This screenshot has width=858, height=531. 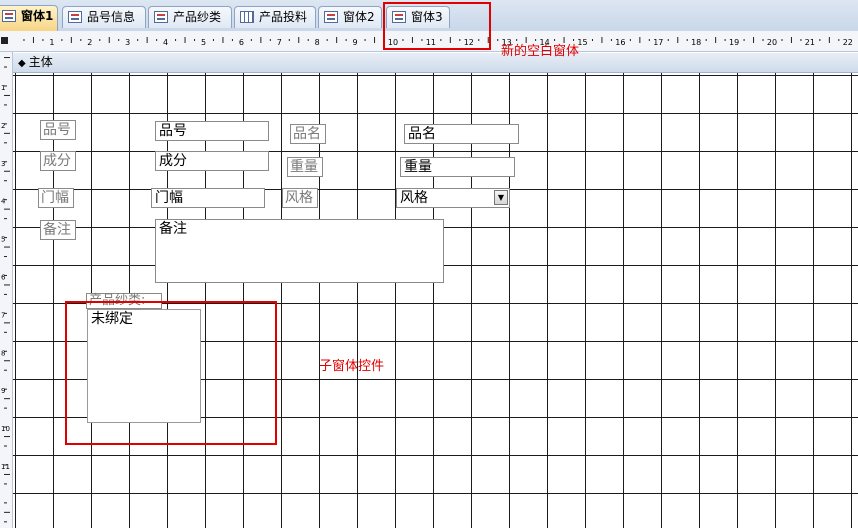 I want to click on section-label: 主体, so click(x=40, y=62).